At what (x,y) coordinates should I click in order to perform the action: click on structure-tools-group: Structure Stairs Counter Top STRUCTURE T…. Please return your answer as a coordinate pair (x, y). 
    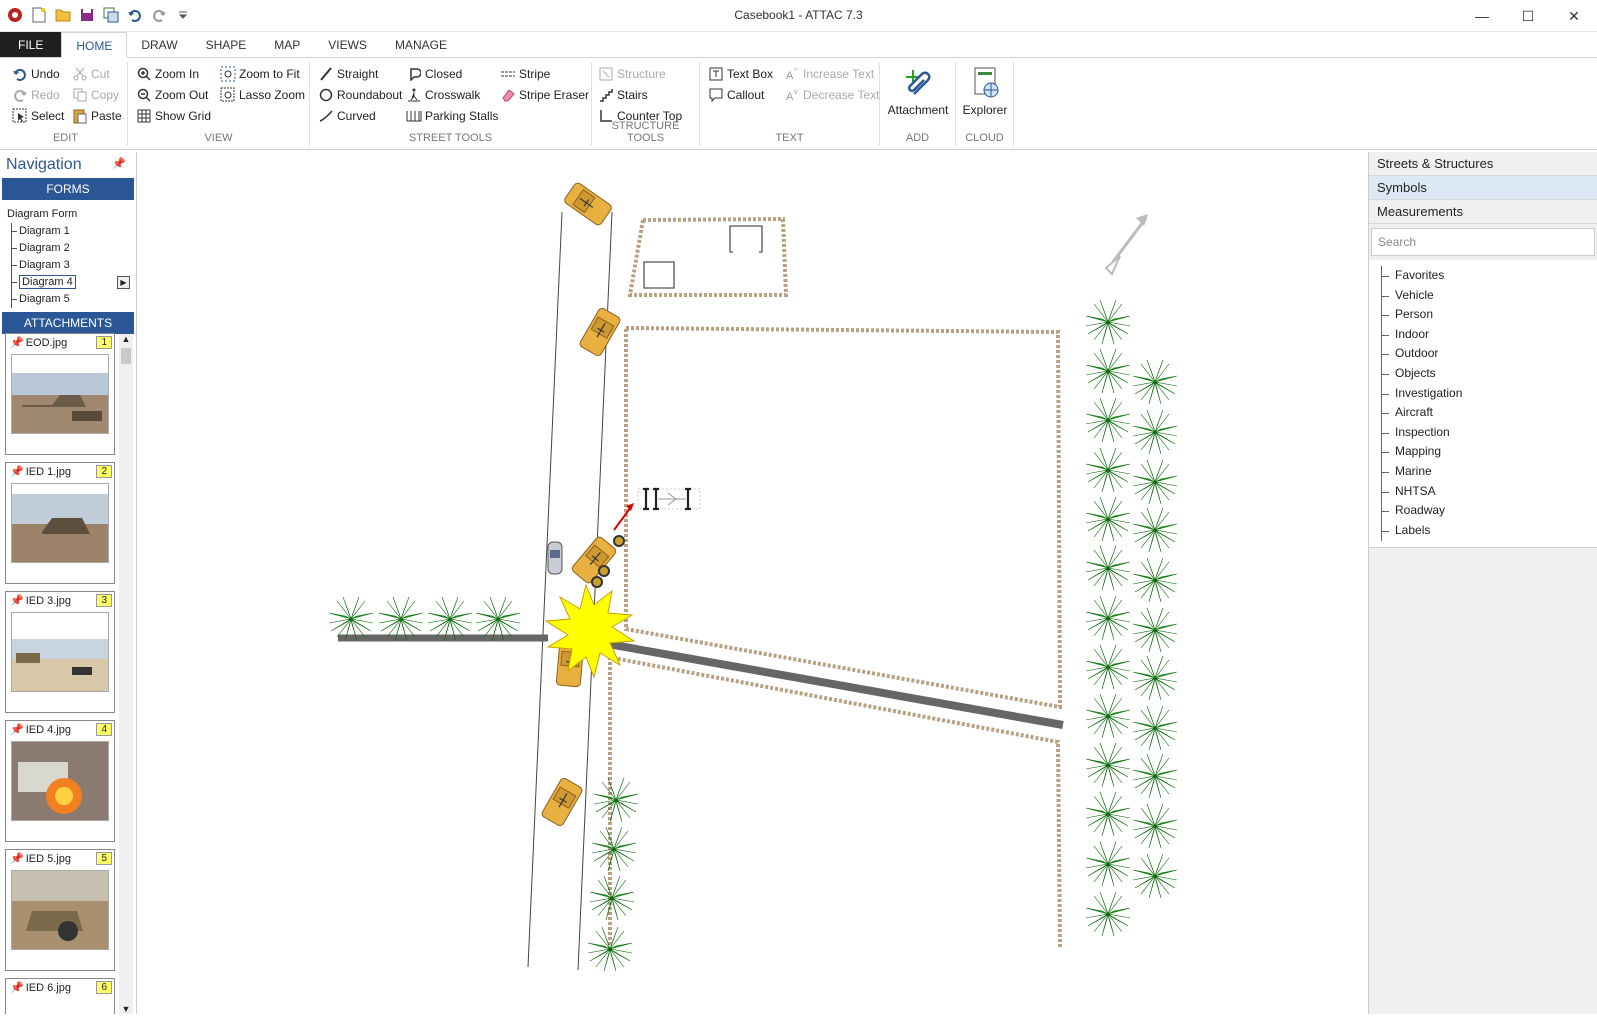
    Looking at the image, I should click on (646, 104).